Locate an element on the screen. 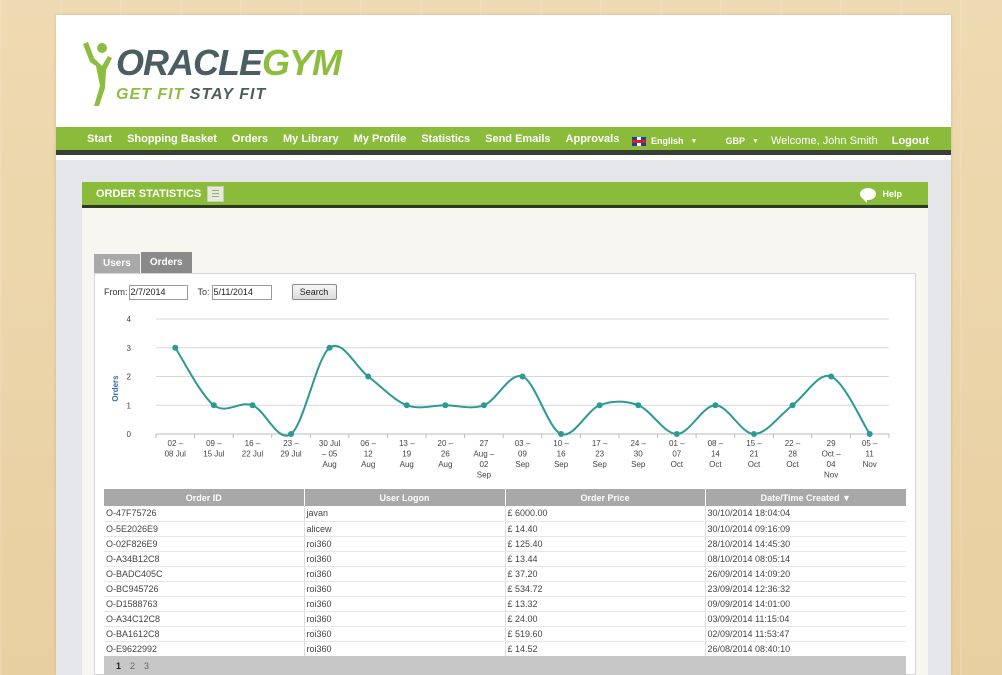 This screenshot has height=675, width=1002. x-tick-label: 01 – is located at coordinates (677, 443).